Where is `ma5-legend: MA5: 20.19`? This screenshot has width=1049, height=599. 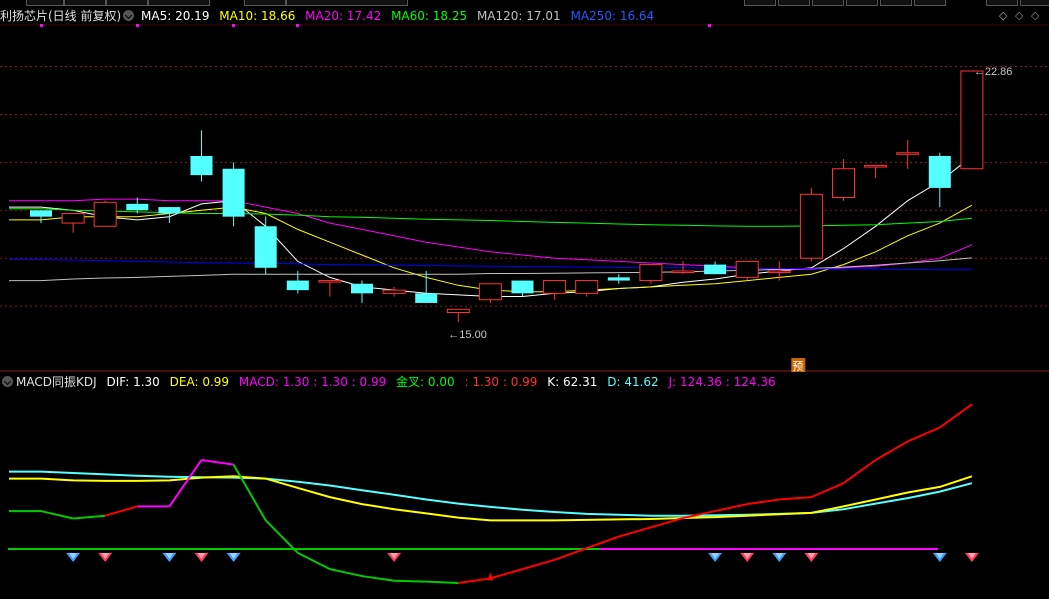 ma5-legend: MA5: 20.19 is located at coordinates (175, 16).